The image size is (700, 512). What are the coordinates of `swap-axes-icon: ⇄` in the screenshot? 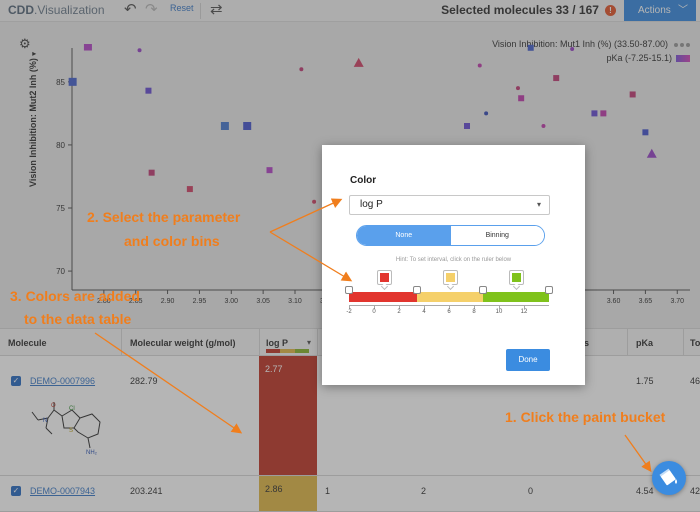 It's located at (216, 10).